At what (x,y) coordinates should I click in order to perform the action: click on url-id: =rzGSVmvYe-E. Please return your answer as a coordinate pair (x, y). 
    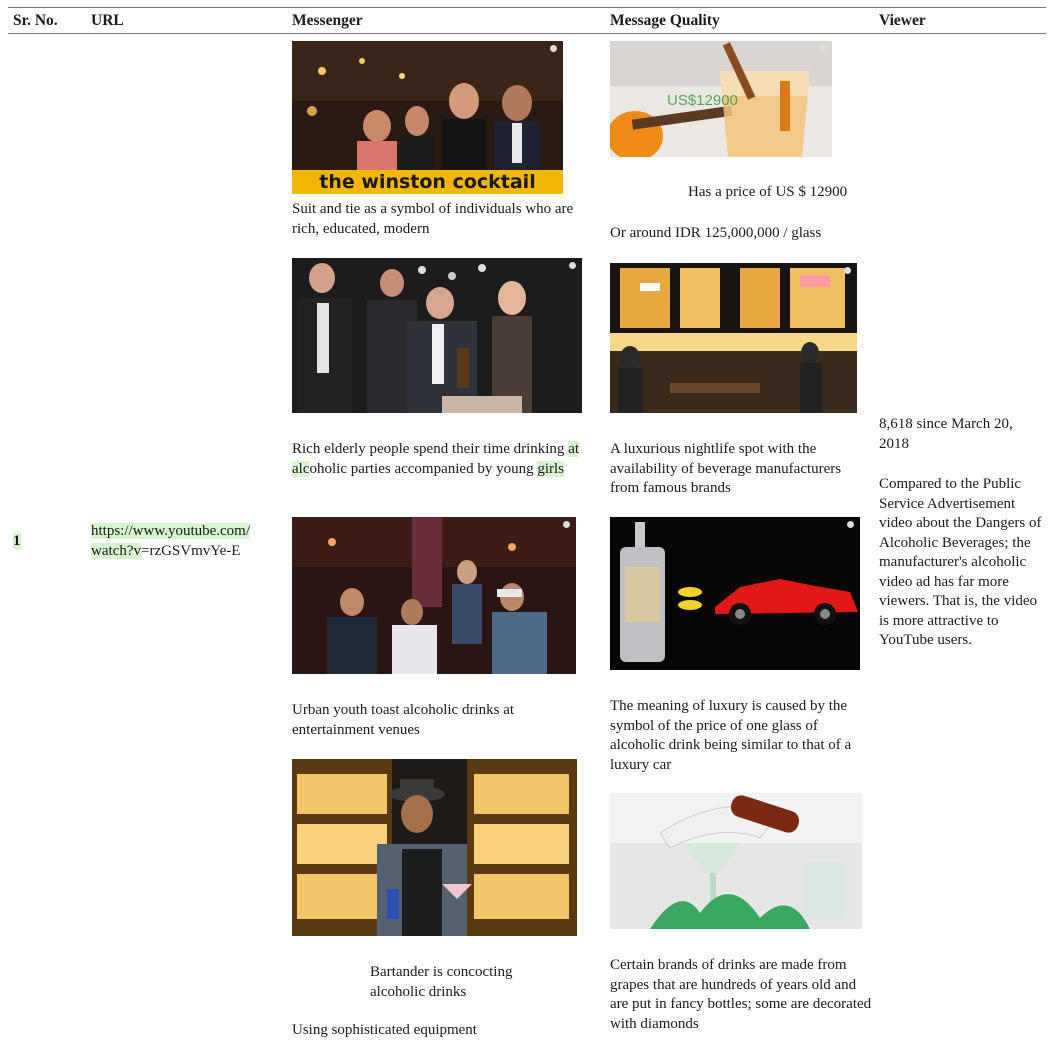
    Looking at the image, I should click on (190, 550).